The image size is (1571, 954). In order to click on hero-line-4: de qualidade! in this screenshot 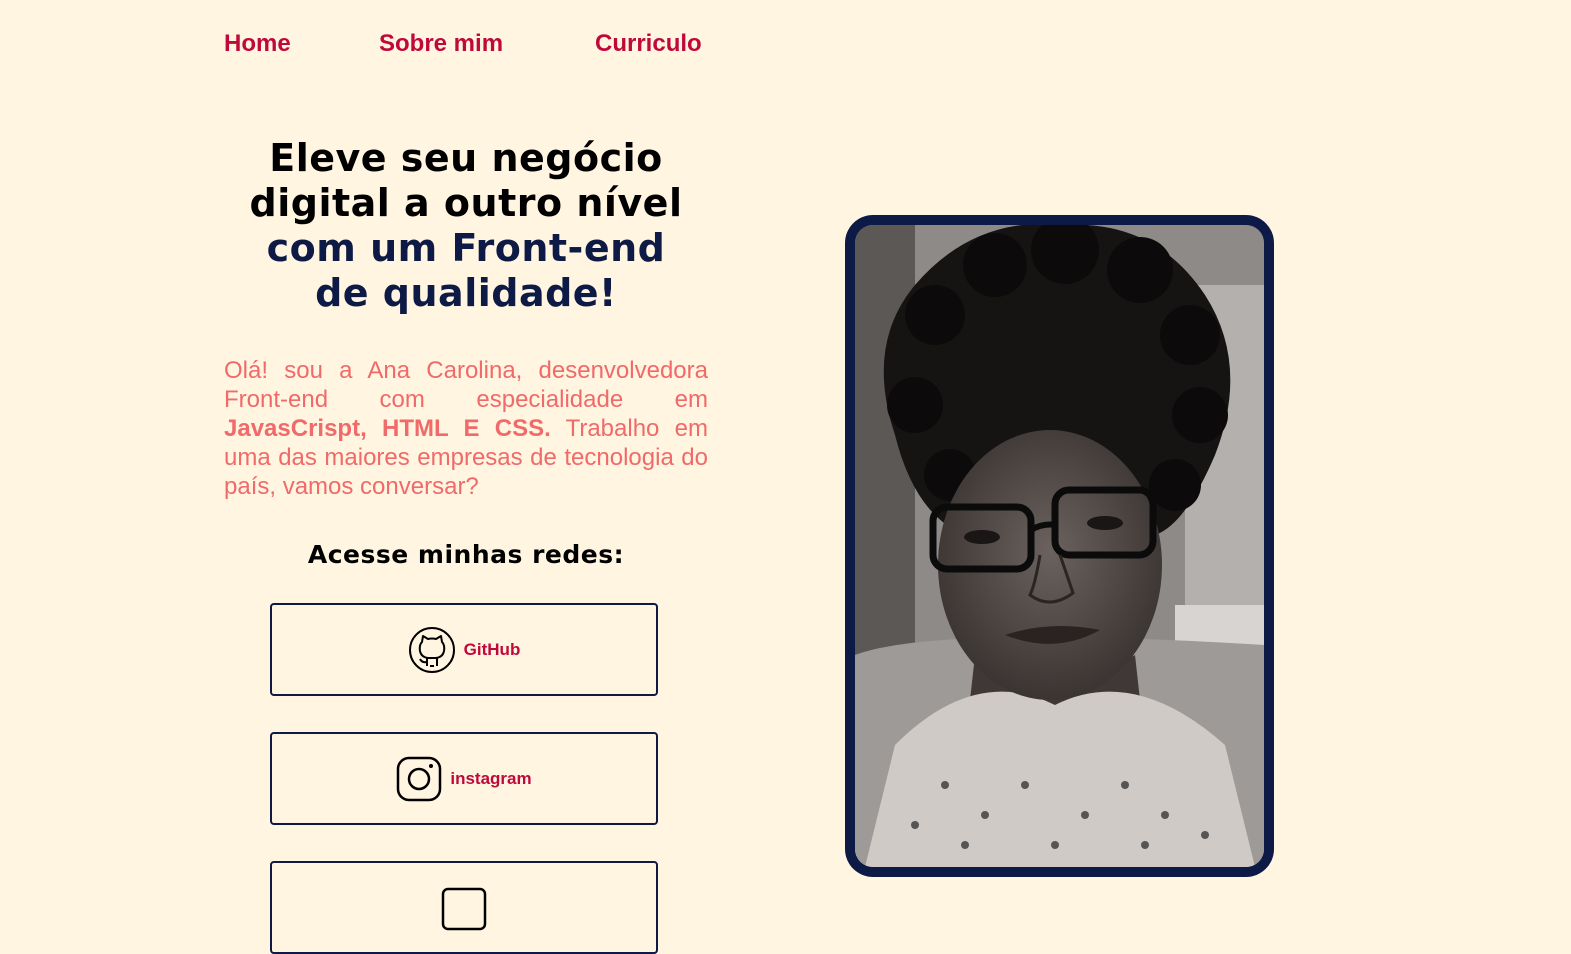, I will do `click(466, 293)`.